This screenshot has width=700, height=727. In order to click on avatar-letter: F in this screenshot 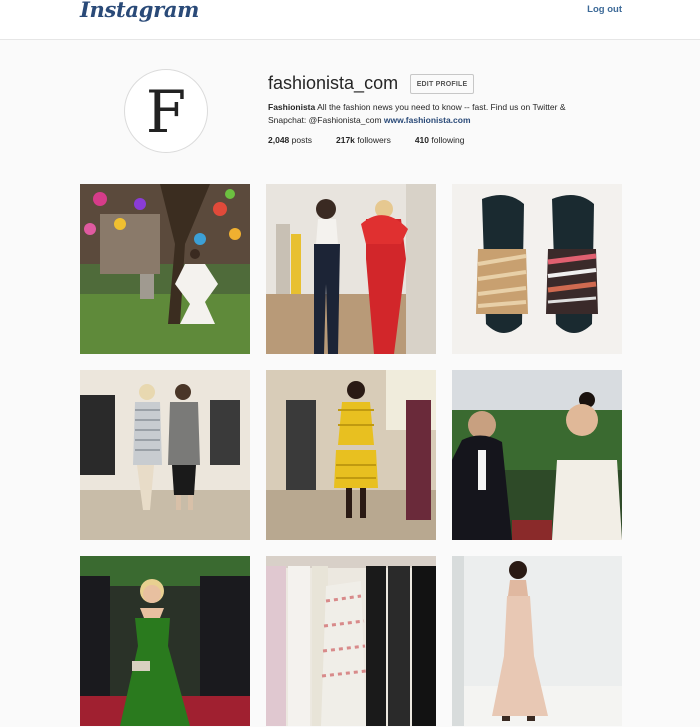, I will do `click(166, 112)`.